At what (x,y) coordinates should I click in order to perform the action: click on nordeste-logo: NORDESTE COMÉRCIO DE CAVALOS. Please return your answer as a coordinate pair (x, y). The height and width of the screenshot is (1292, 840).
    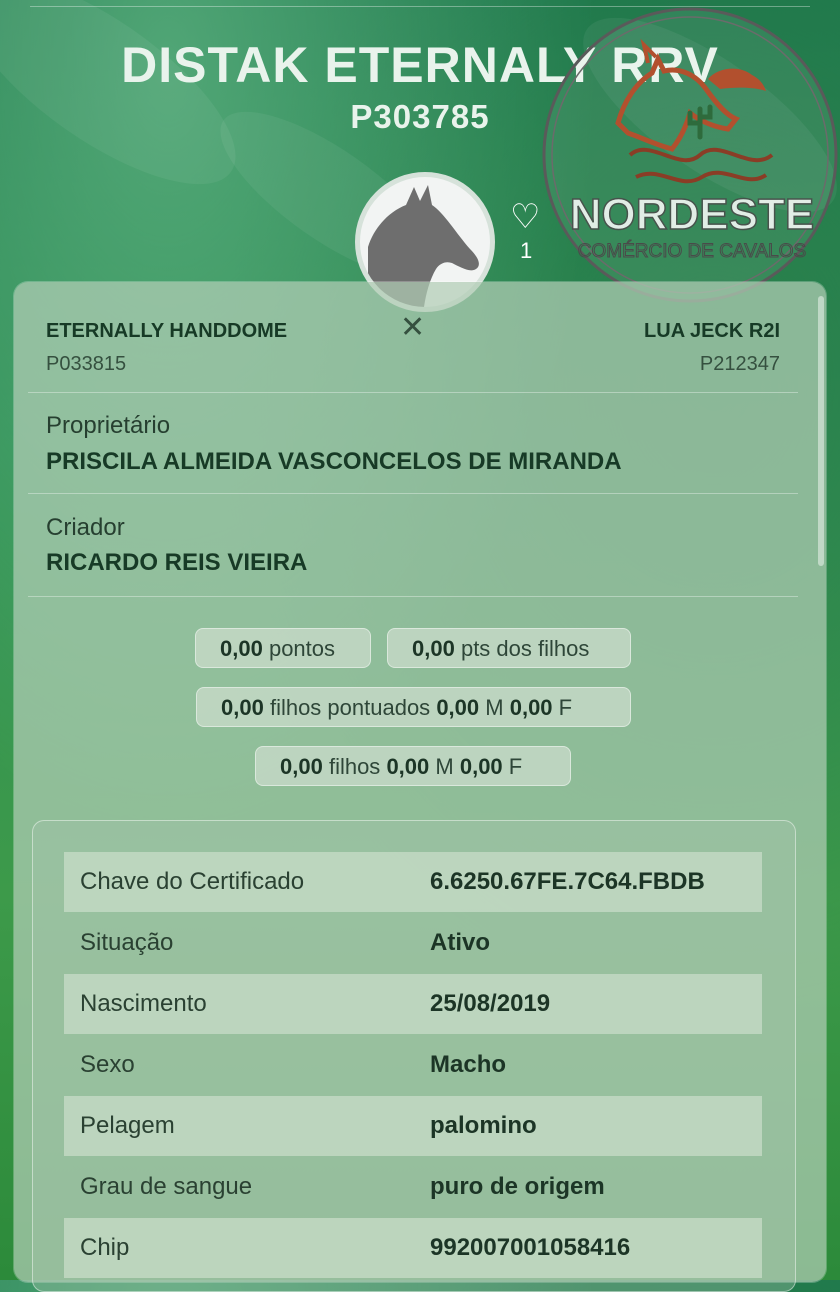
    Looking at the image, I should click on (690, 155).